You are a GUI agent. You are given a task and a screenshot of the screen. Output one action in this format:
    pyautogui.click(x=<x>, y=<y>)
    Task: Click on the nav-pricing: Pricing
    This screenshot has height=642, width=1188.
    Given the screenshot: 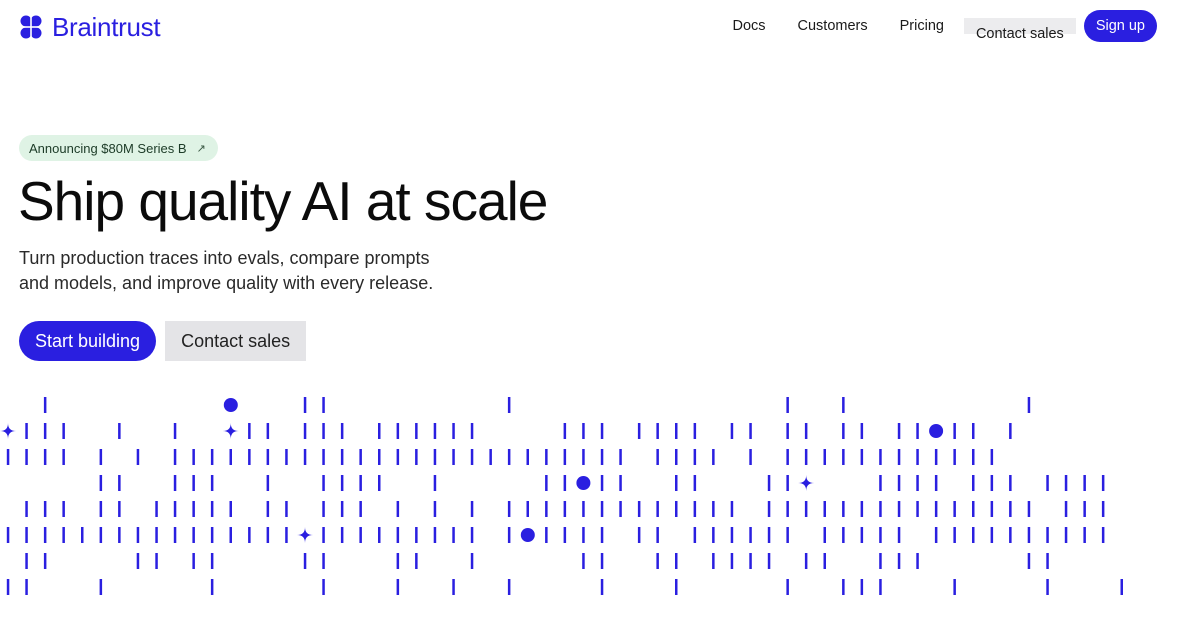 What is the action you would take?
    pyautogui.click(x=922, y=26)
    